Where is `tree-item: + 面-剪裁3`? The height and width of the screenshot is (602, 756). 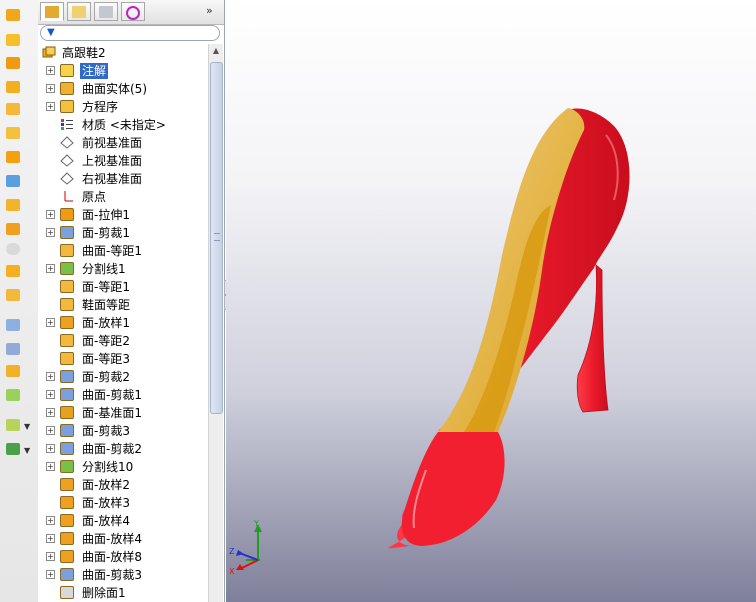 tree-item: + 面-剪裁3 is located at coordinates (123, 431).